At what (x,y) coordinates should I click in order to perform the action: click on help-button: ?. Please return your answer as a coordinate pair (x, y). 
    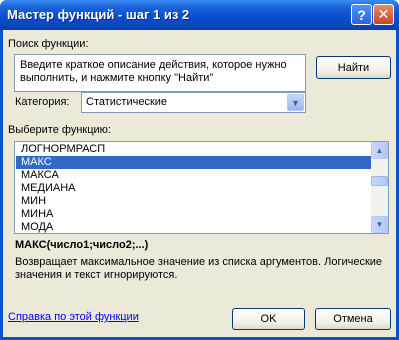
    Looking at the image, I should click on (361, 14).